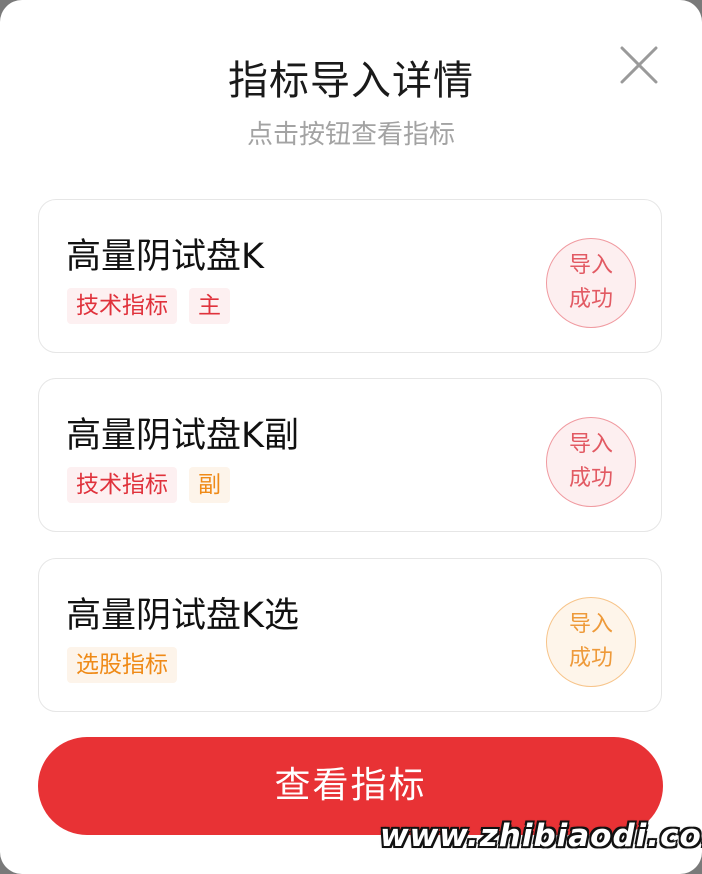 The height and width of the screenshot is (874, 702). I want to click on indicator-name: 高量阴试盘K副, so click(182, 436).